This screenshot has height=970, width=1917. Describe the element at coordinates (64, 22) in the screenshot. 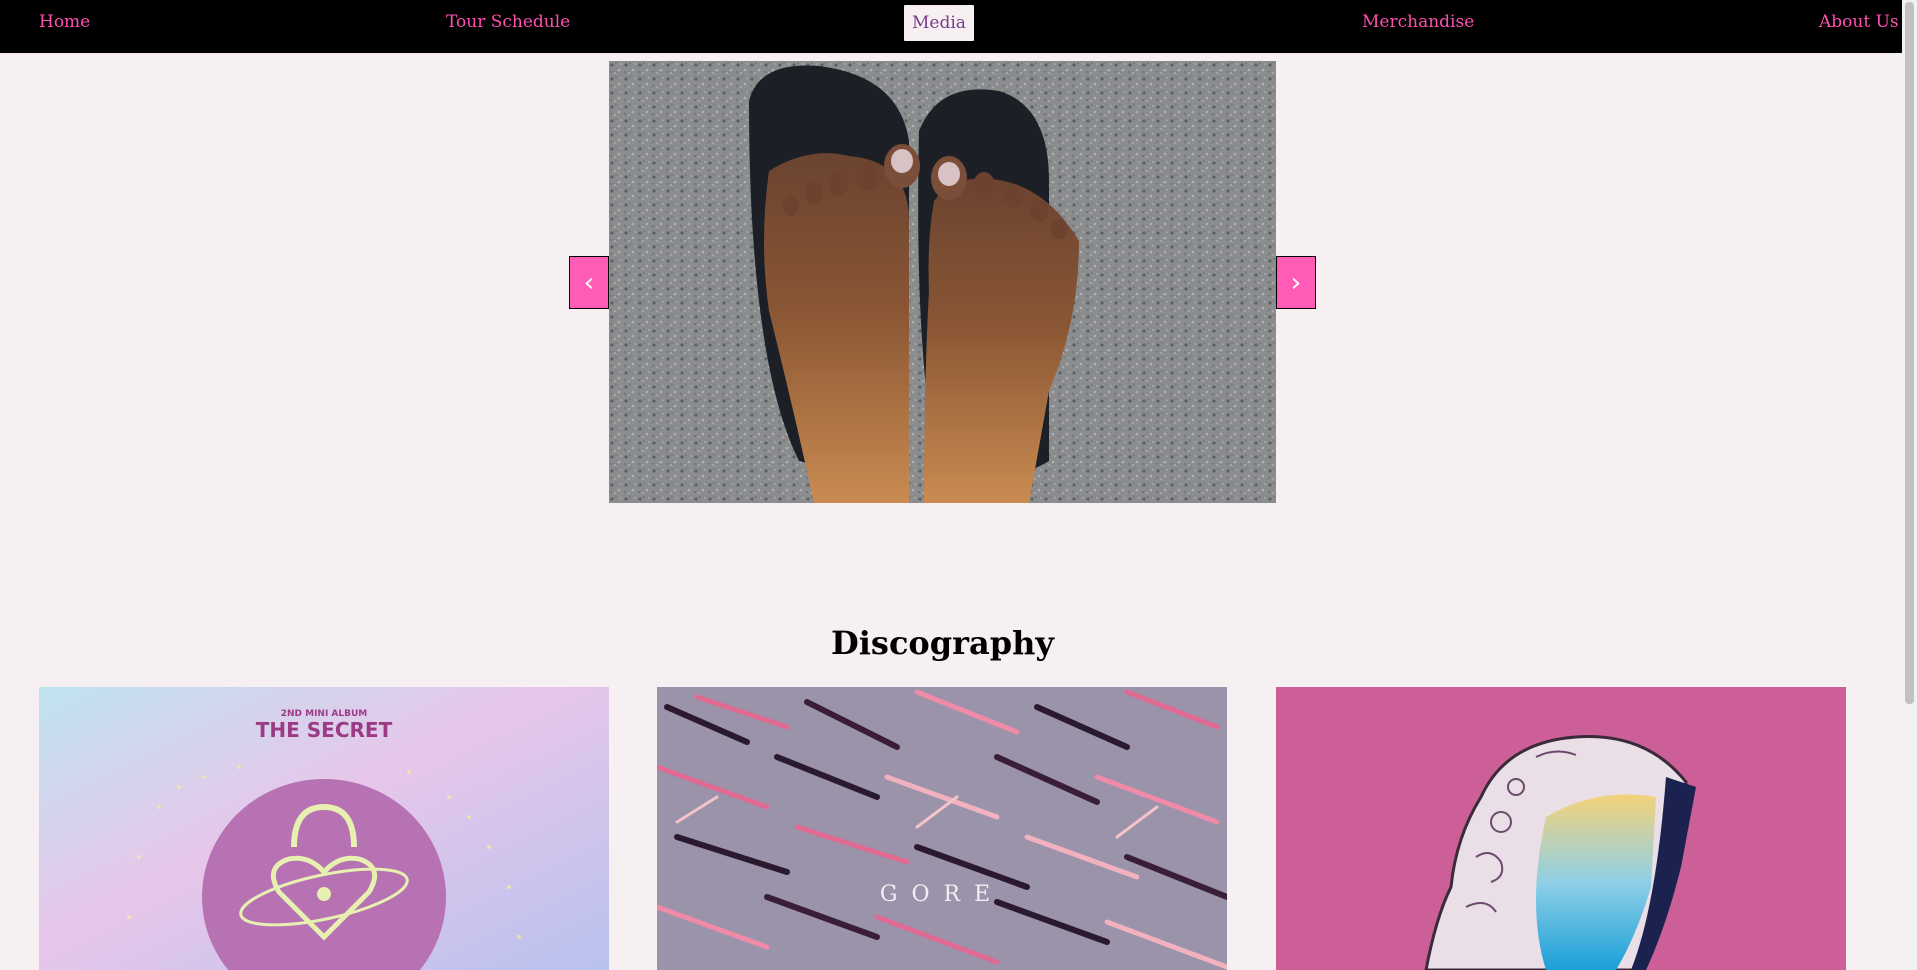

I see `nav-home-link: Home` at that location.